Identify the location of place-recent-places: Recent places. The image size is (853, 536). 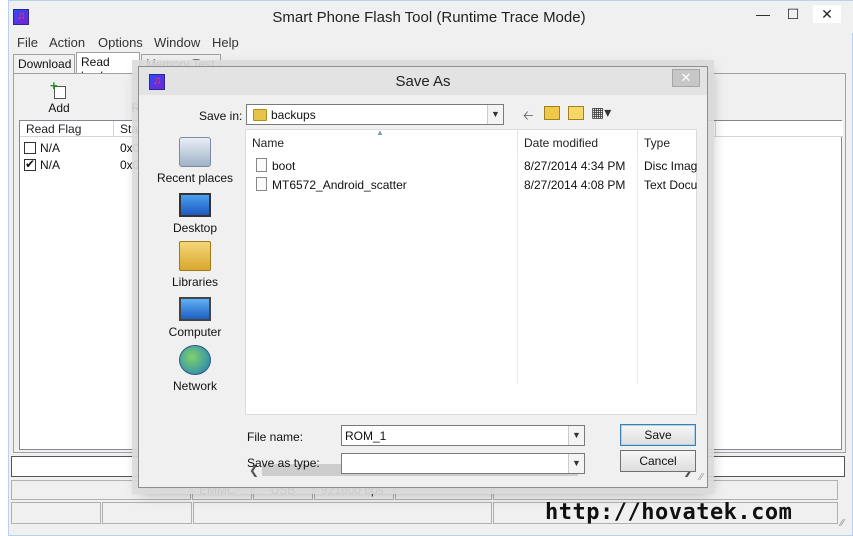
(195, 161).